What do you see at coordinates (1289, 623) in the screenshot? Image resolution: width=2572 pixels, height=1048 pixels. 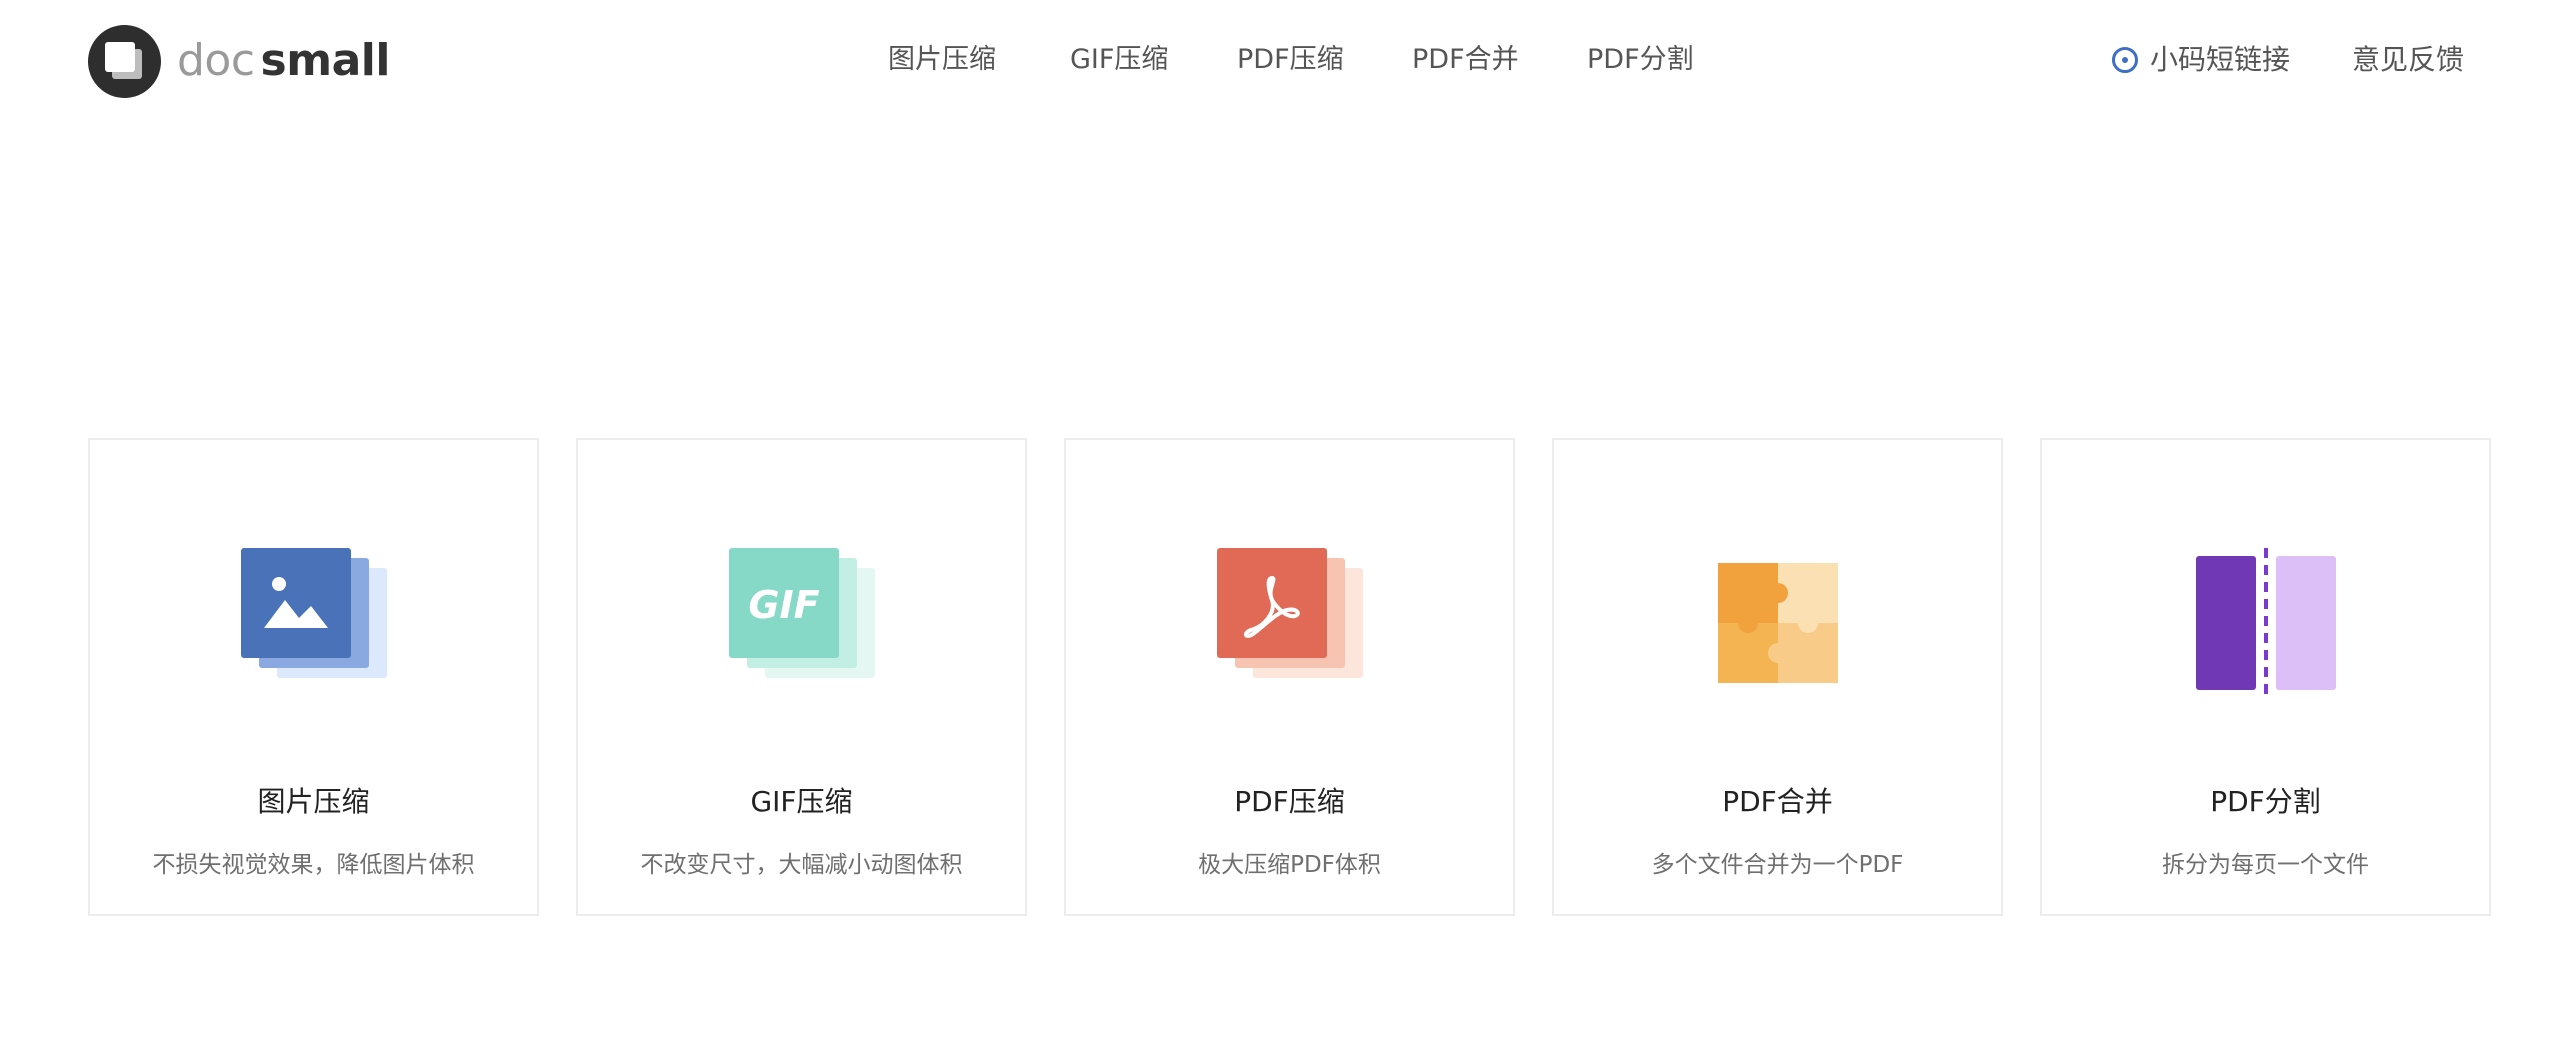 I see `pdf-icon` at bounding box center [1289, 623].